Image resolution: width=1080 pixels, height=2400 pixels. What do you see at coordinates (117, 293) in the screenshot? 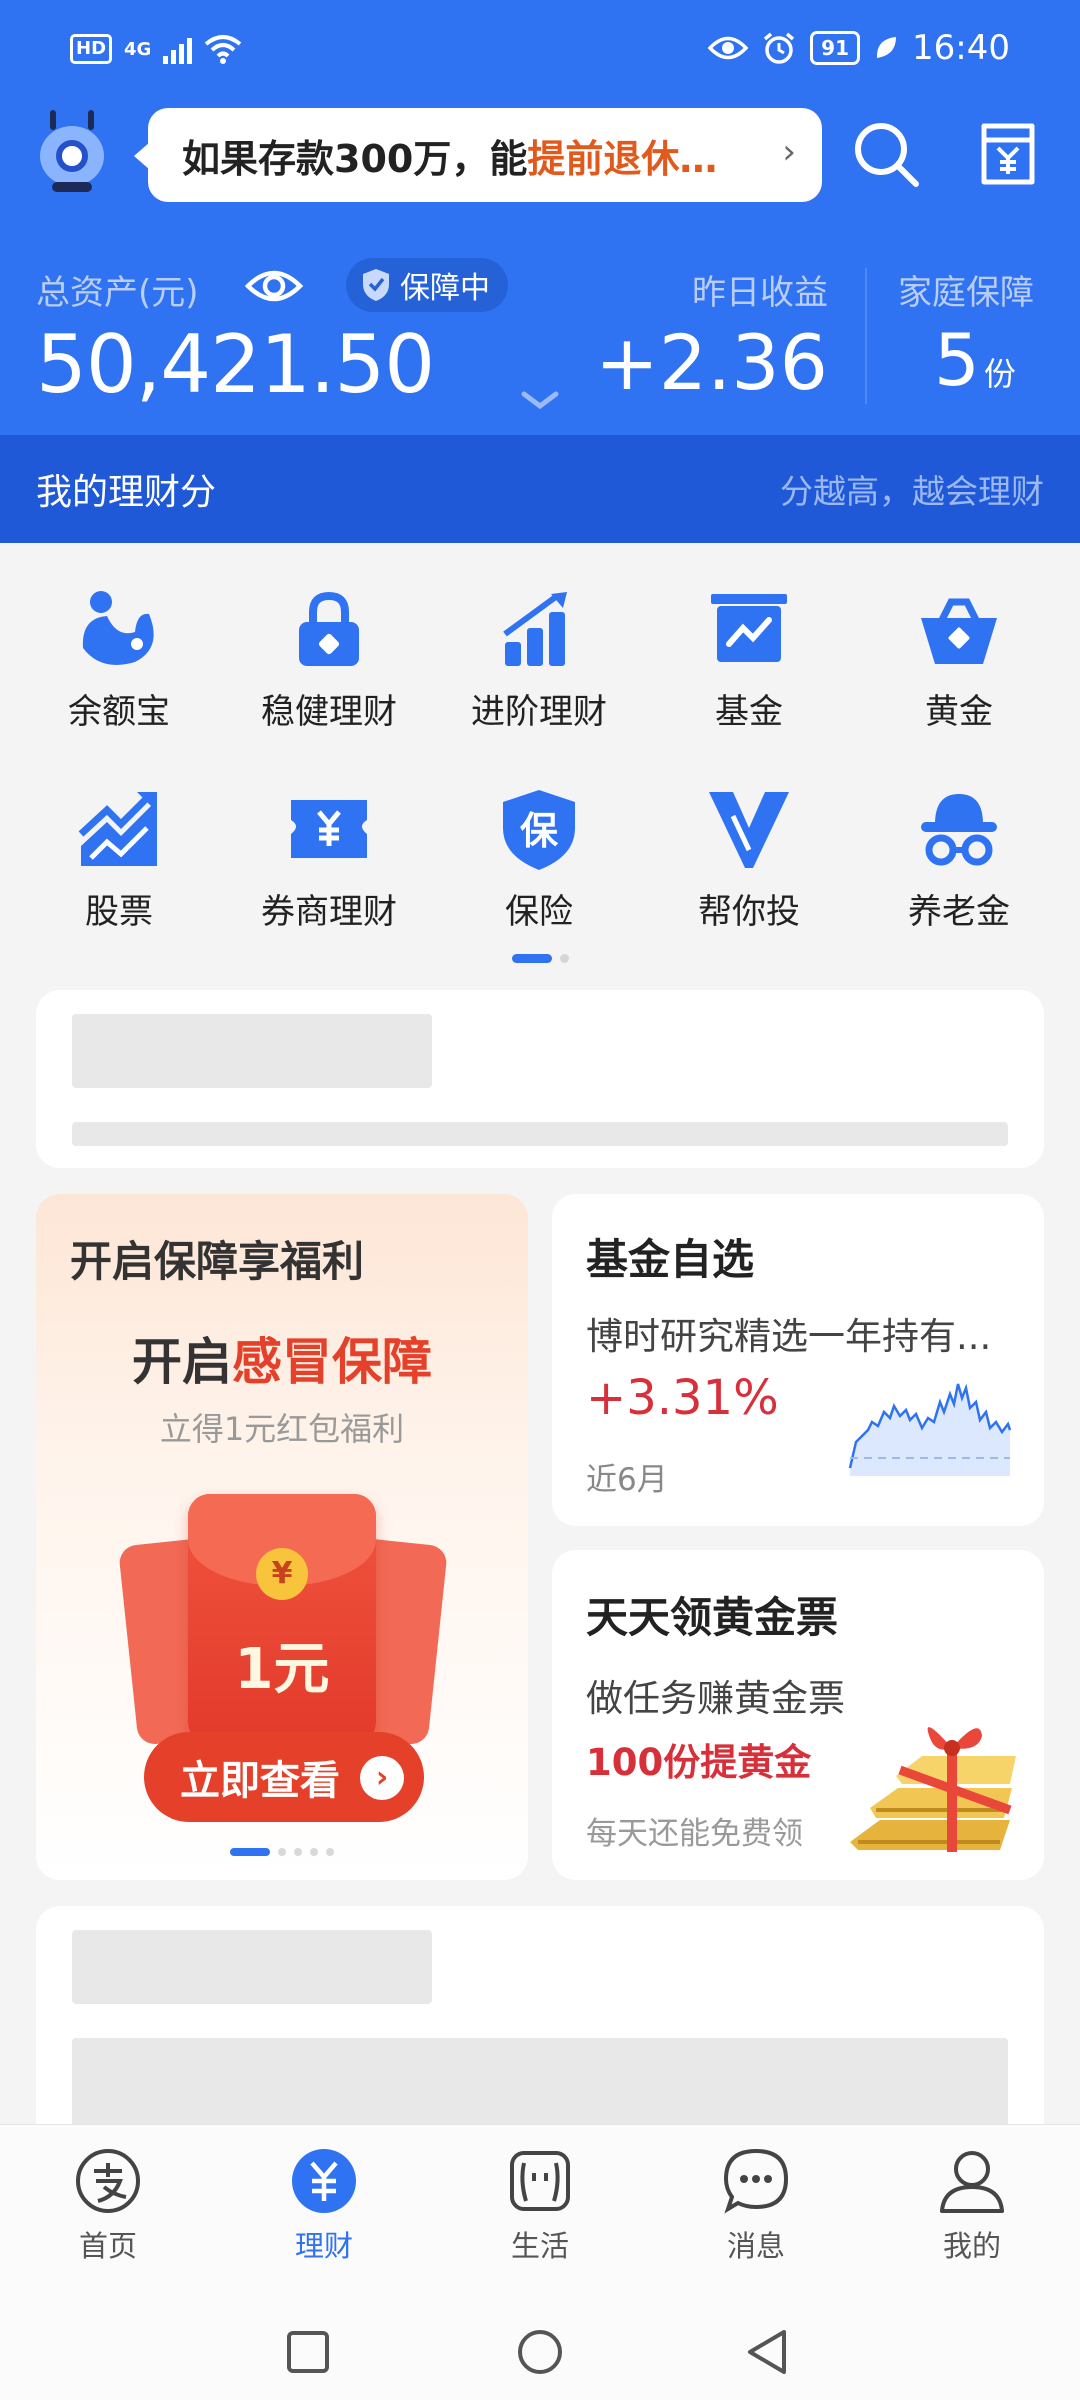
I see `total-assets-label: 总资产(元)` at bounding box center [117, 293].